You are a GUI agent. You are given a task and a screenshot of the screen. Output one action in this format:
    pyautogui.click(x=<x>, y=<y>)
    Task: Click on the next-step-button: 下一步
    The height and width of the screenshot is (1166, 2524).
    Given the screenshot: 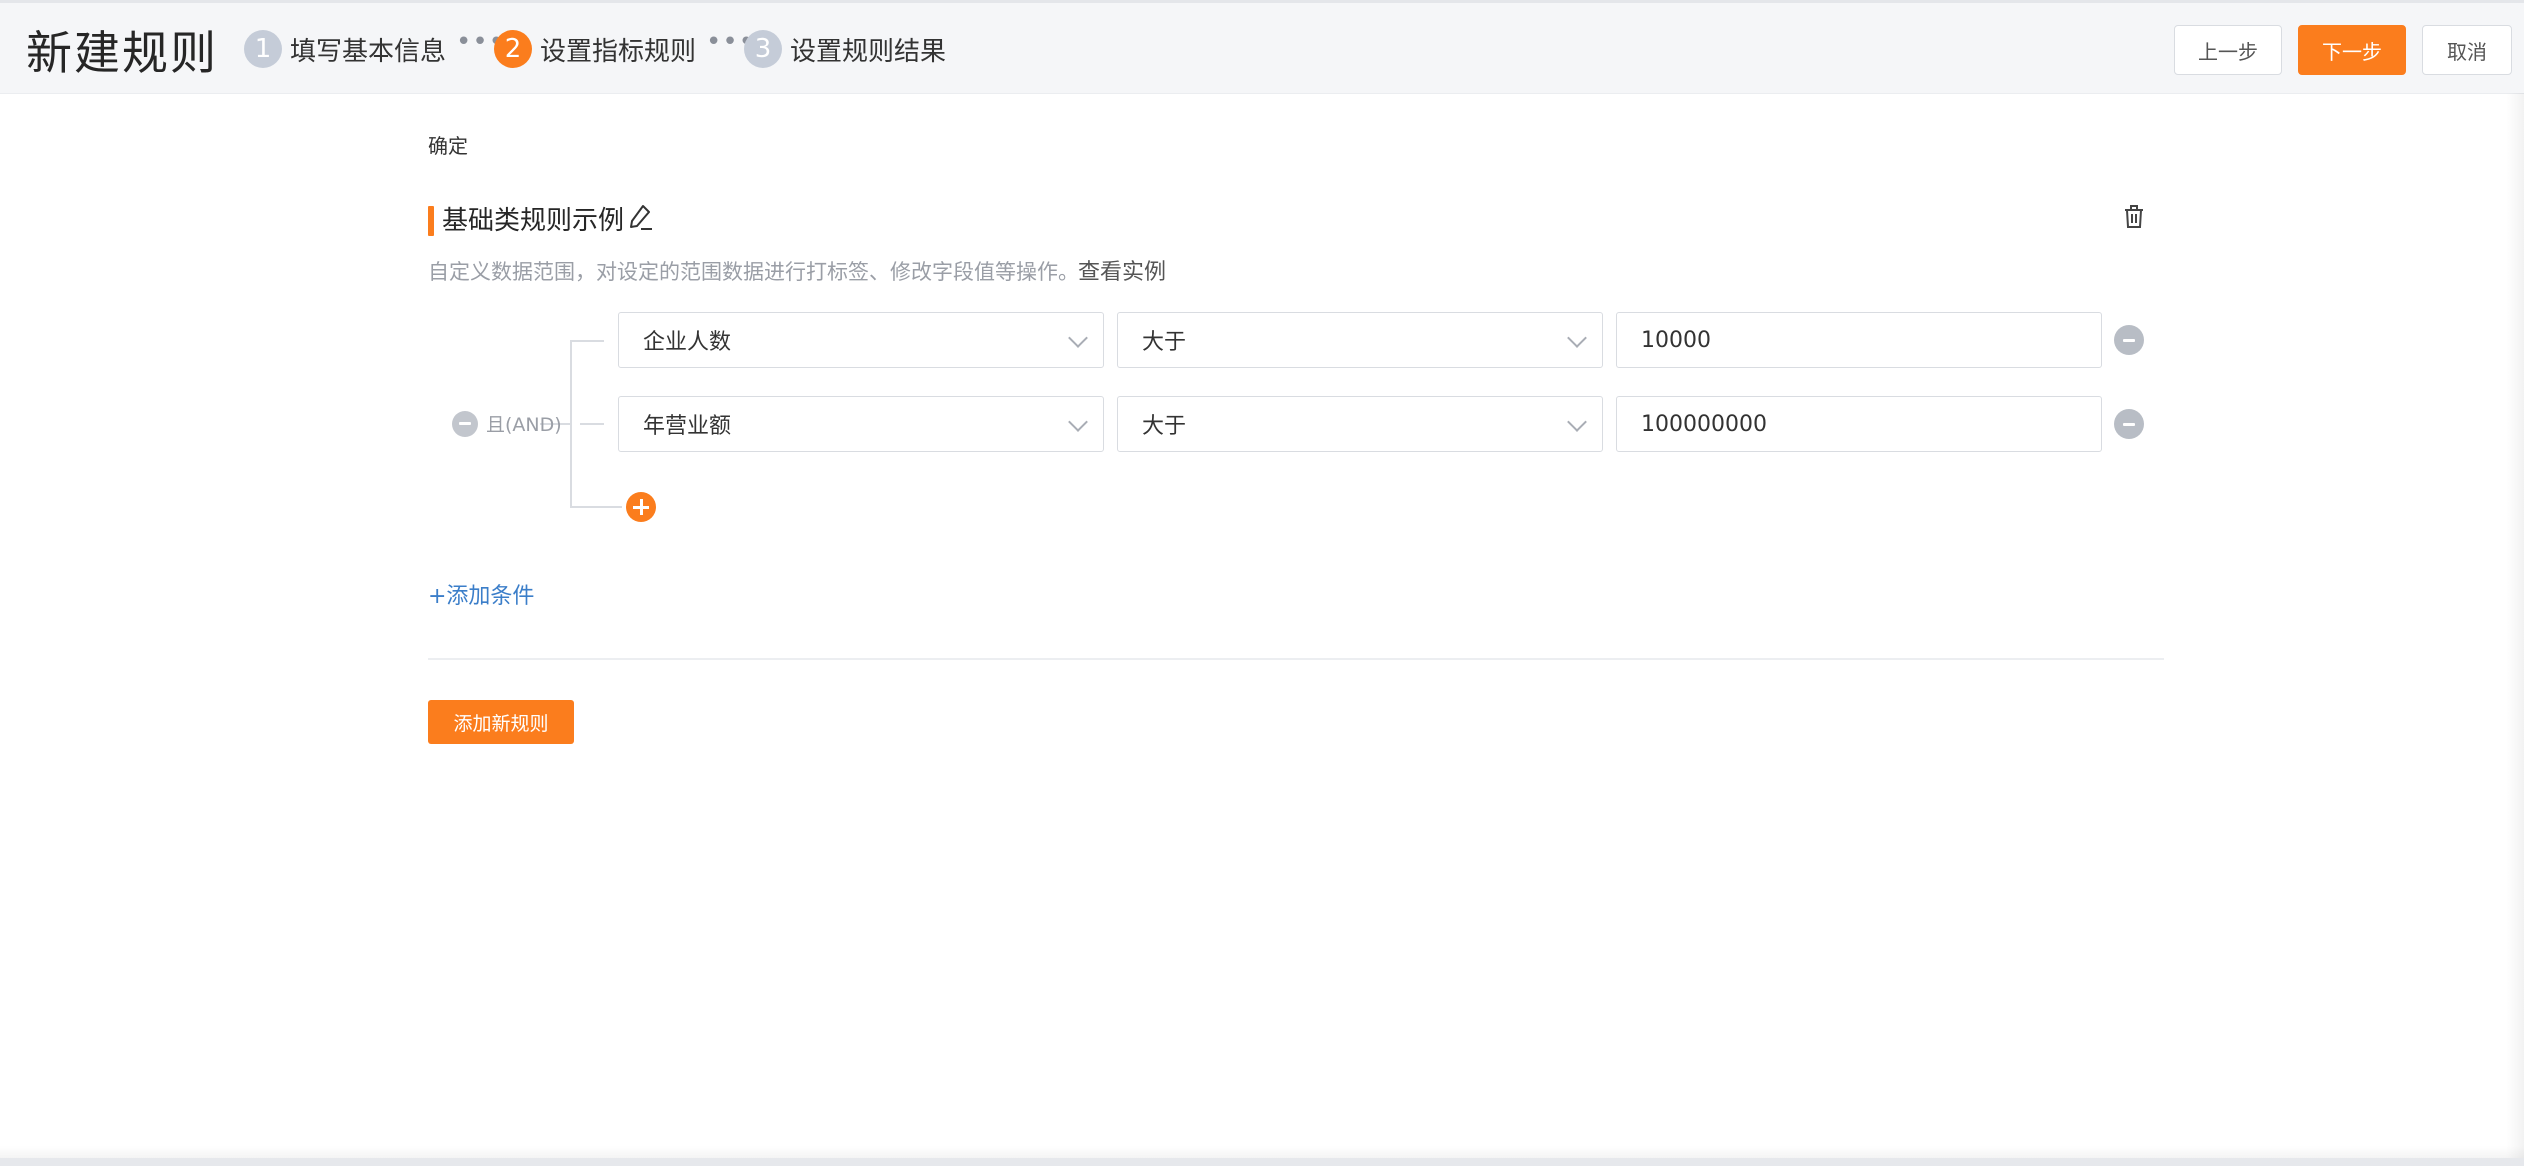 What is the action you would take?
    pyautogui.click(x=2352, y=50)
    